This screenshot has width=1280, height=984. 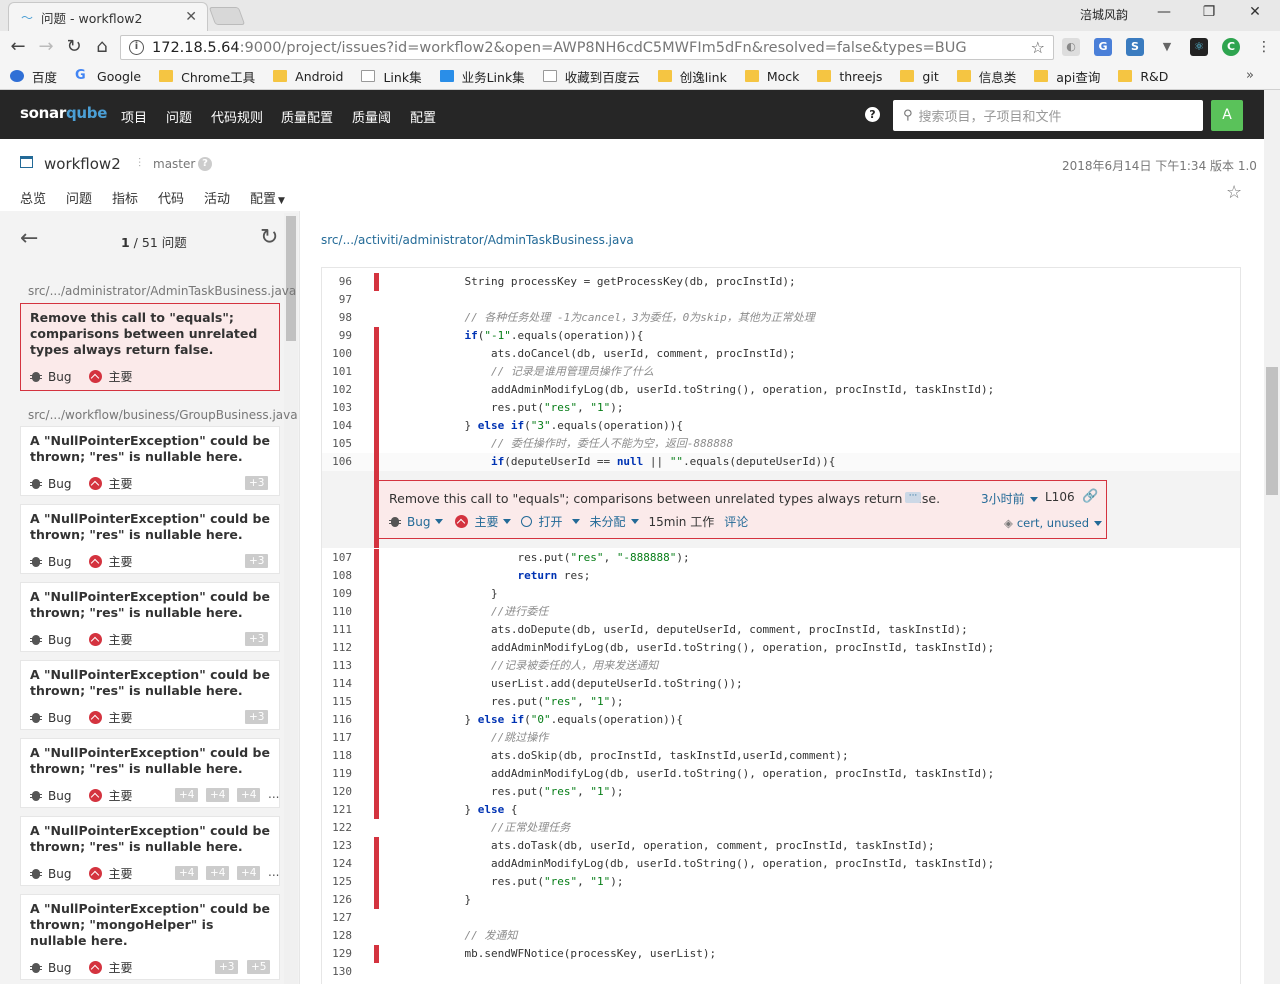 I want to click on line-number: 106, so click(x=348, y=462).